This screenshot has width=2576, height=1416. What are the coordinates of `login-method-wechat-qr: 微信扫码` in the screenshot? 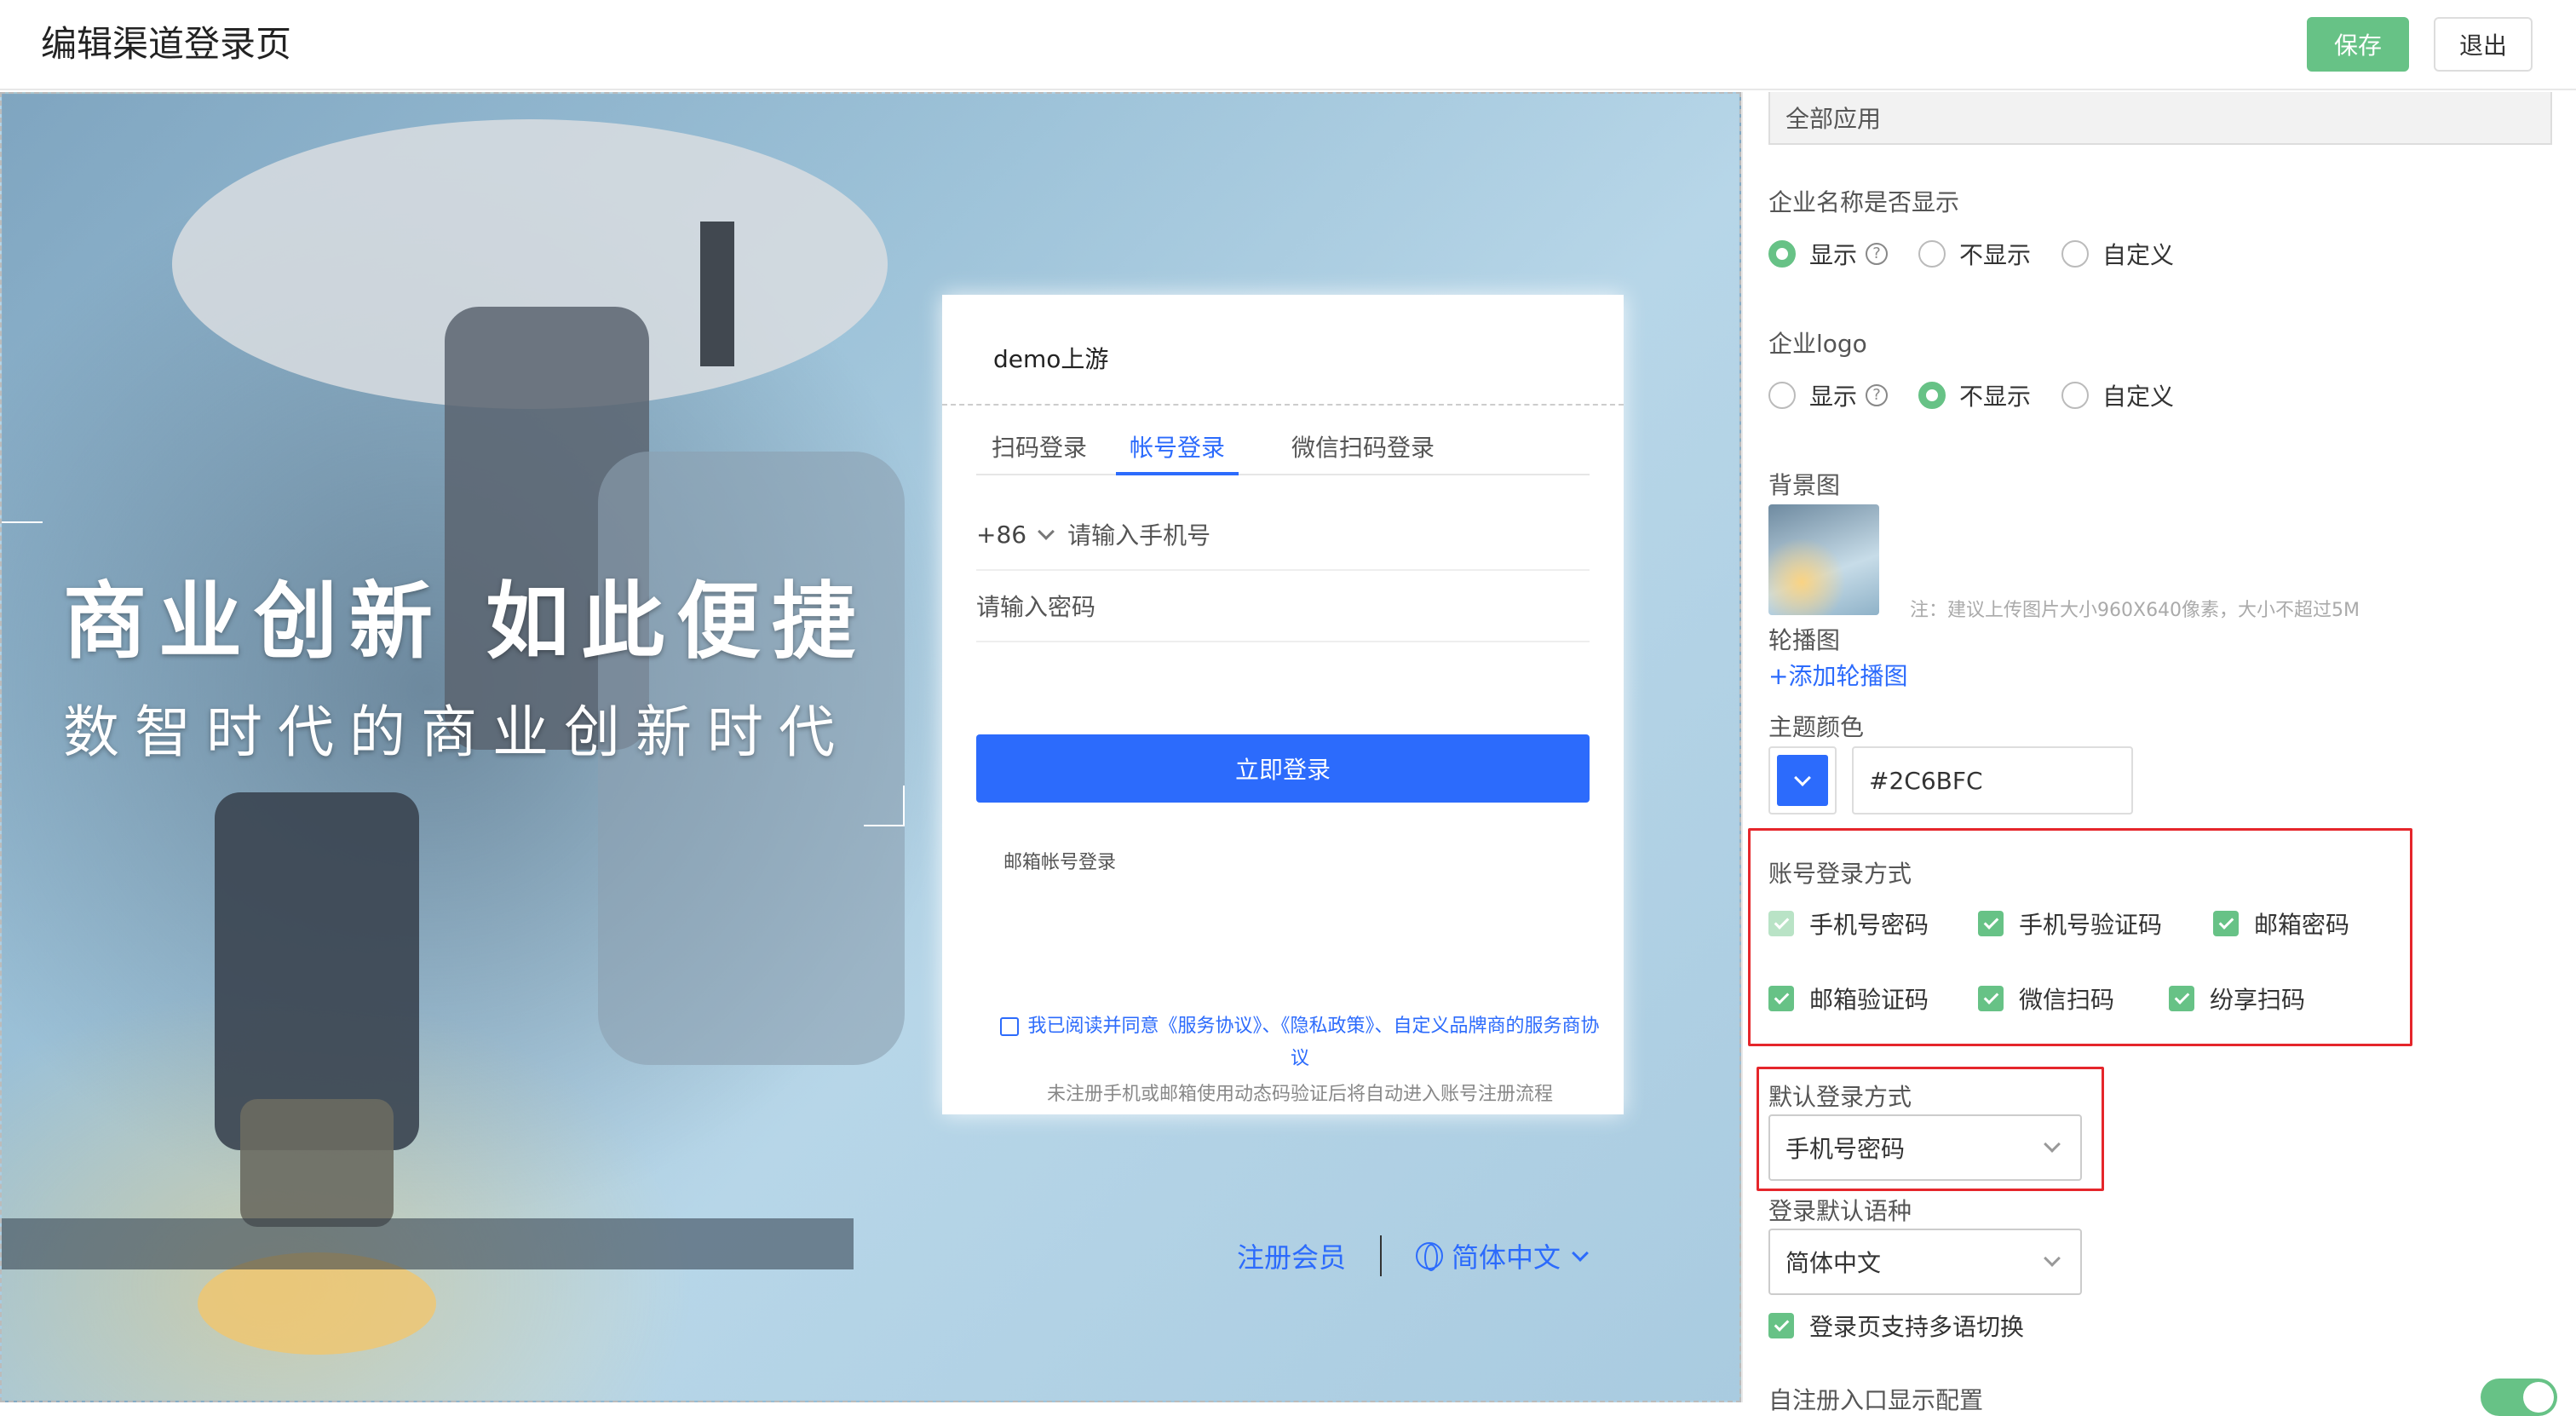 It's located at (2046, 998).